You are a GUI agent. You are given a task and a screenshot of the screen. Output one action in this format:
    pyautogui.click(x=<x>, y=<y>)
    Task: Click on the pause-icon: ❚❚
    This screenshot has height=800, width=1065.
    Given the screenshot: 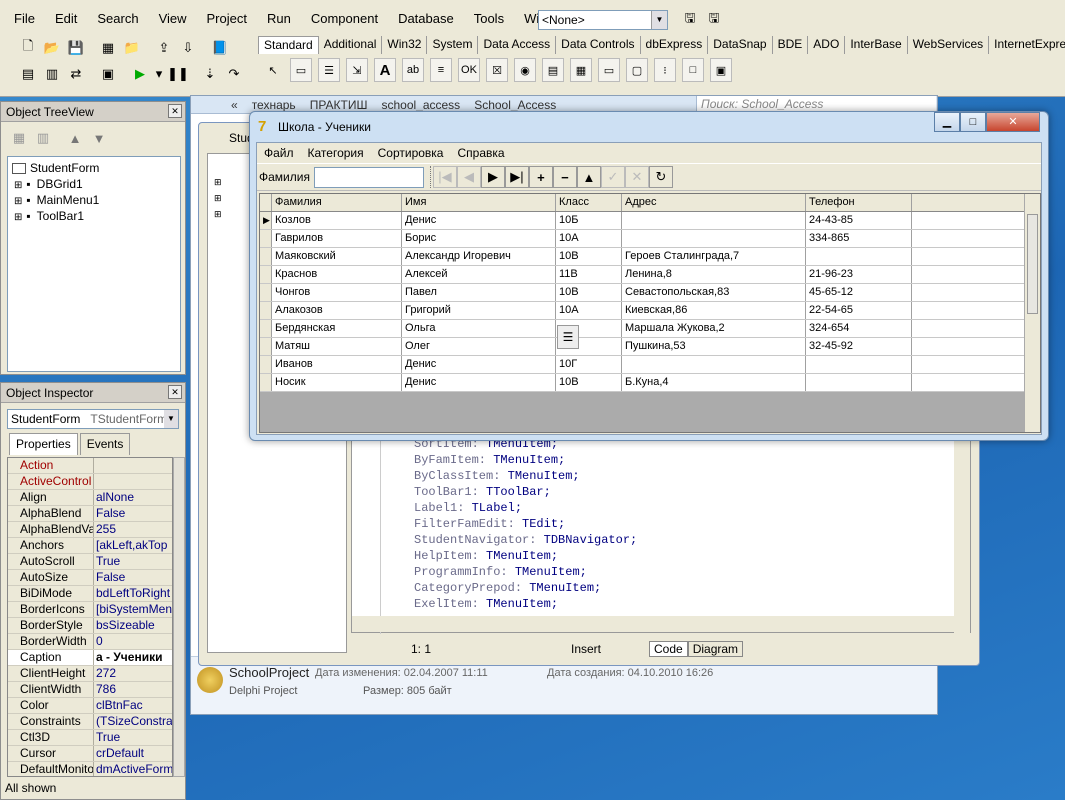 What is the action you would take?
    pyautogui.click(x=178, y=74)
    